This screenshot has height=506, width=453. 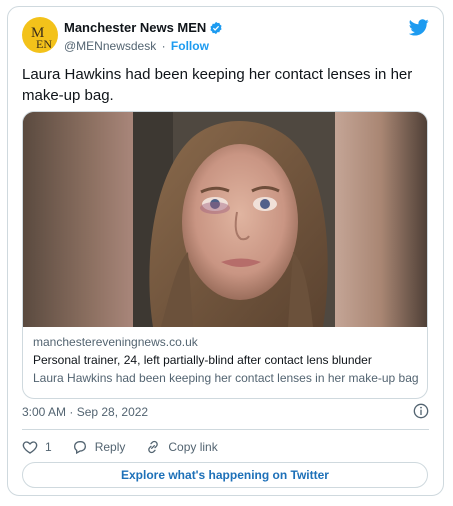 What do you see at coordinates (130, 447) in the screenshot?
I see `tweet-actions: 1 Reply Copy link` at bounding box center [130, 447].